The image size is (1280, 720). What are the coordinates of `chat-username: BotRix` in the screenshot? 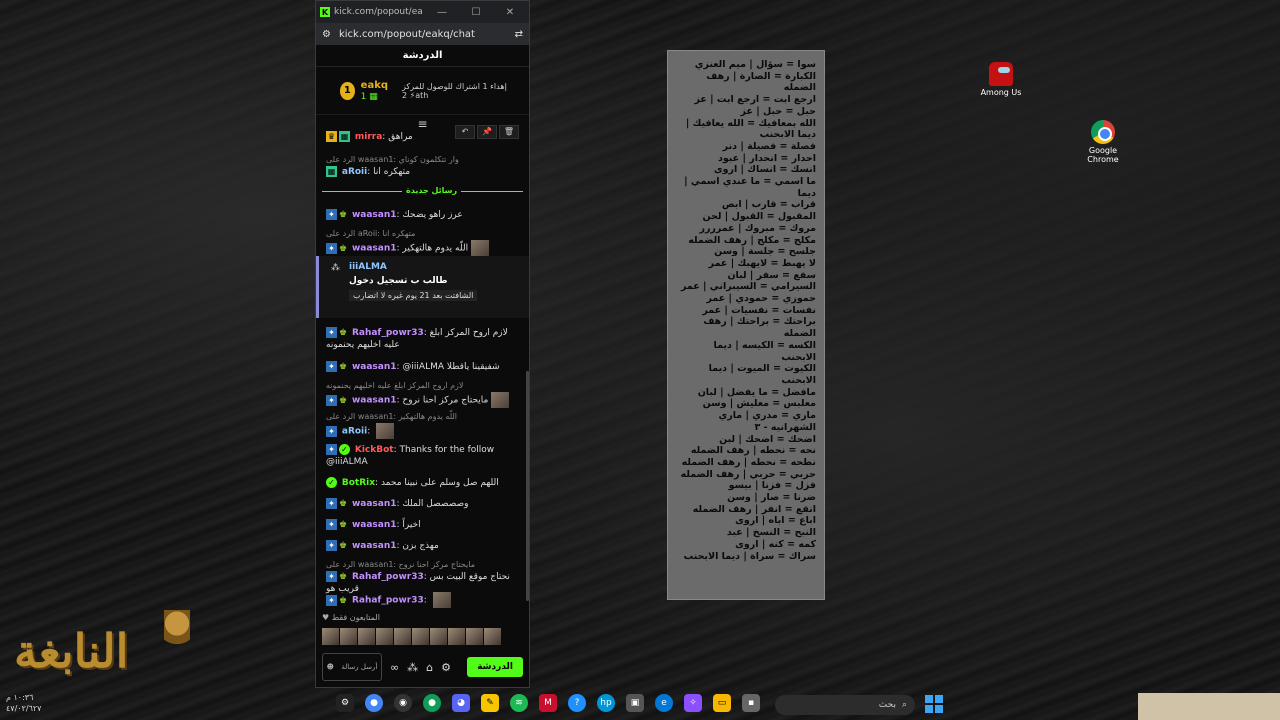 It's located at (358, 483).